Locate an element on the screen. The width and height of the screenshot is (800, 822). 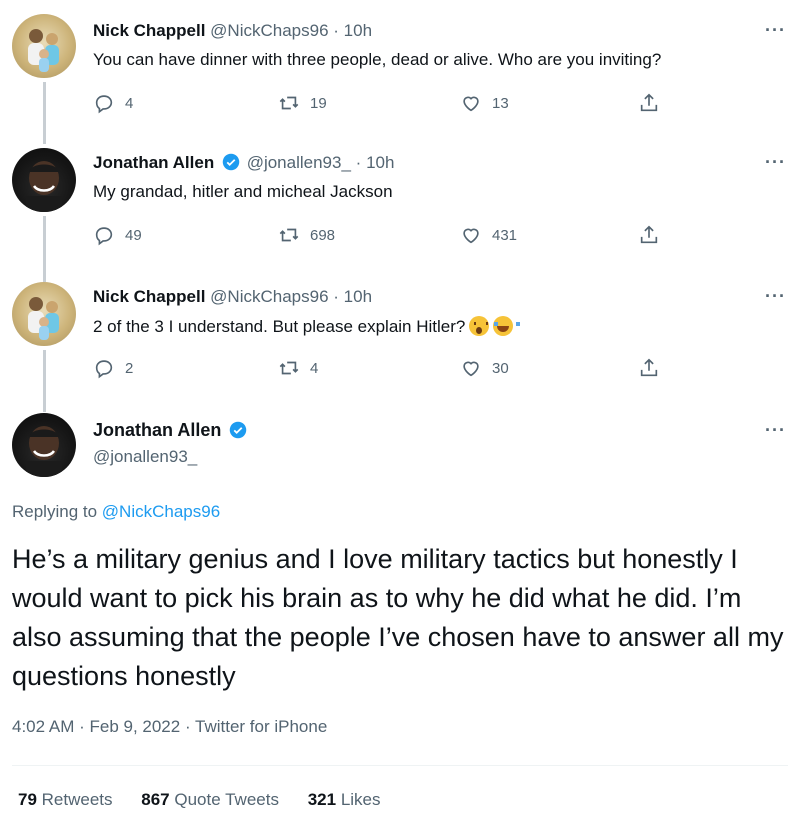
replying-to-link: @NickChaps96 is located at coordinates (161, 511).